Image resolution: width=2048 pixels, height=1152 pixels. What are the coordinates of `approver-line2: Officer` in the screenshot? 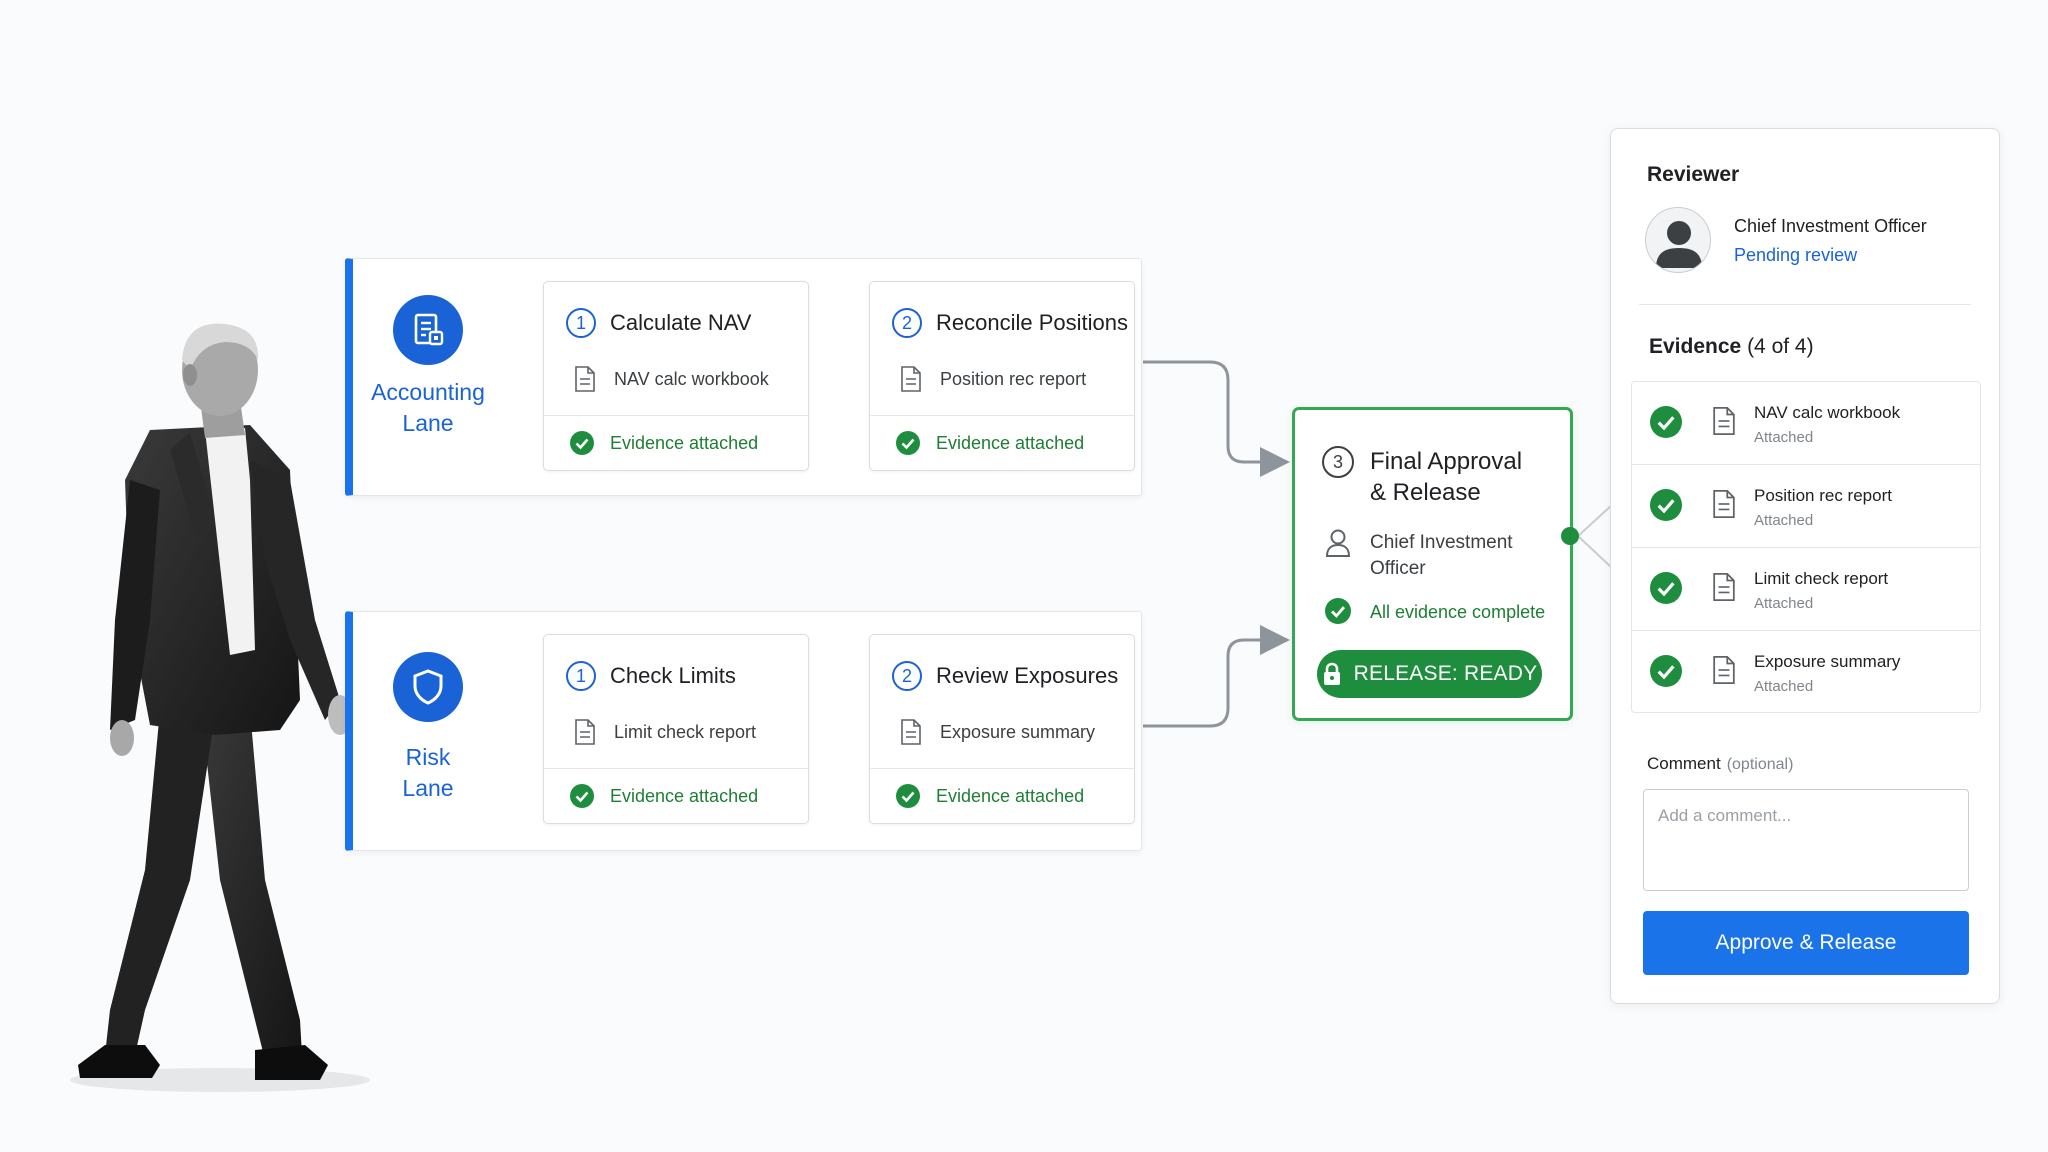 It's located at (1398, 568).